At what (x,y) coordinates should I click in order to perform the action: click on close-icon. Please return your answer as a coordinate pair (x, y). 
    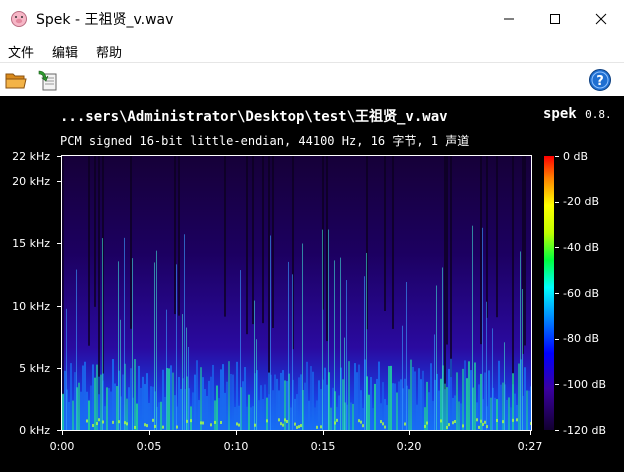
    Looking at the image, I should click on (601, 19).